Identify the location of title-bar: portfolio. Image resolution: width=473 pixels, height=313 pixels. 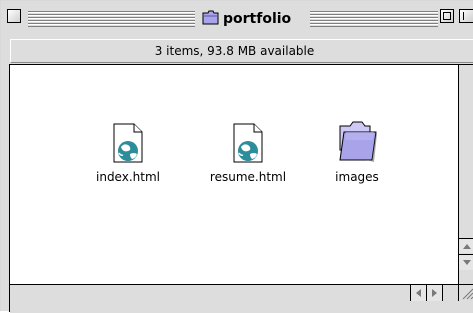
(237, 20).